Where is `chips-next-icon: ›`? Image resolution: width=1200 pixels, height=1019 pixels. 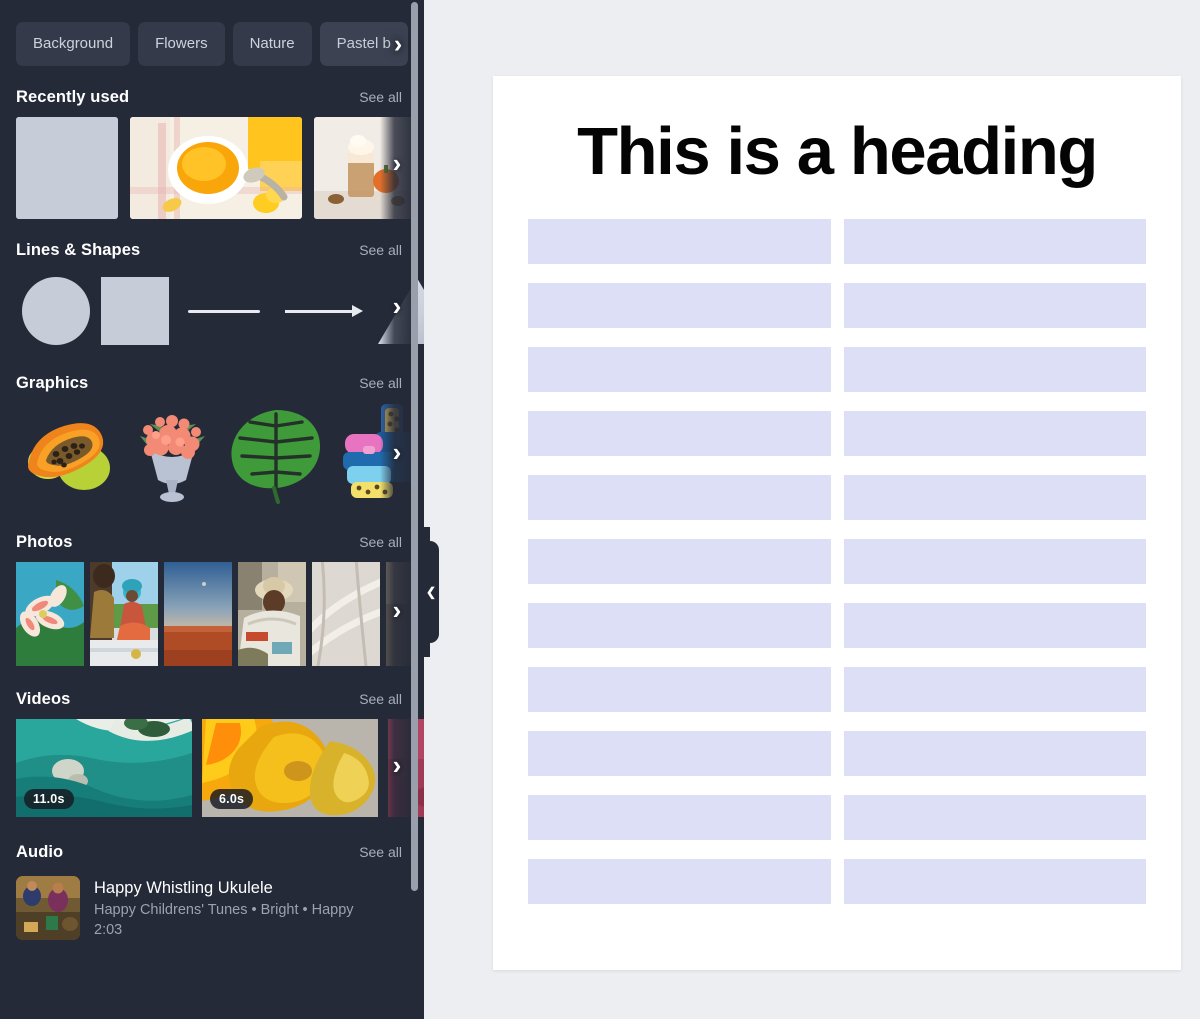
chips-next-icon: › is located at coordinates (398, 44).